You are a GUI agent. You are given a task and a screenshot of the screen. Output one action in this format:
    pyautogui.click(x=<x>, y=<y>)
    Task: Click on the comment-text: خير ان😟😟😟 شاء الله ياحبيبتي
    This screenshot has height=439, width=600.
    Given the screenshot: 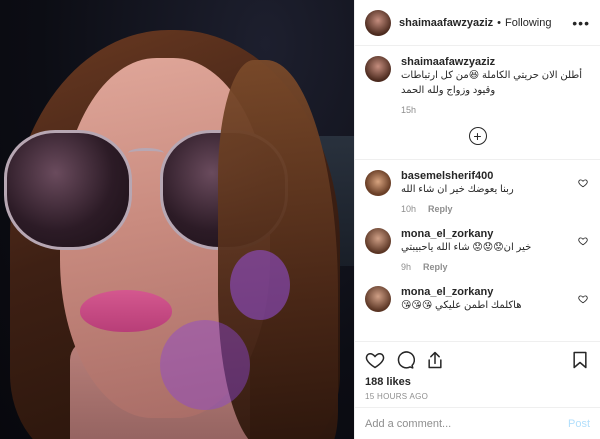 What is the action you would take?
    pyautogui.click(x=466, y=247)
    